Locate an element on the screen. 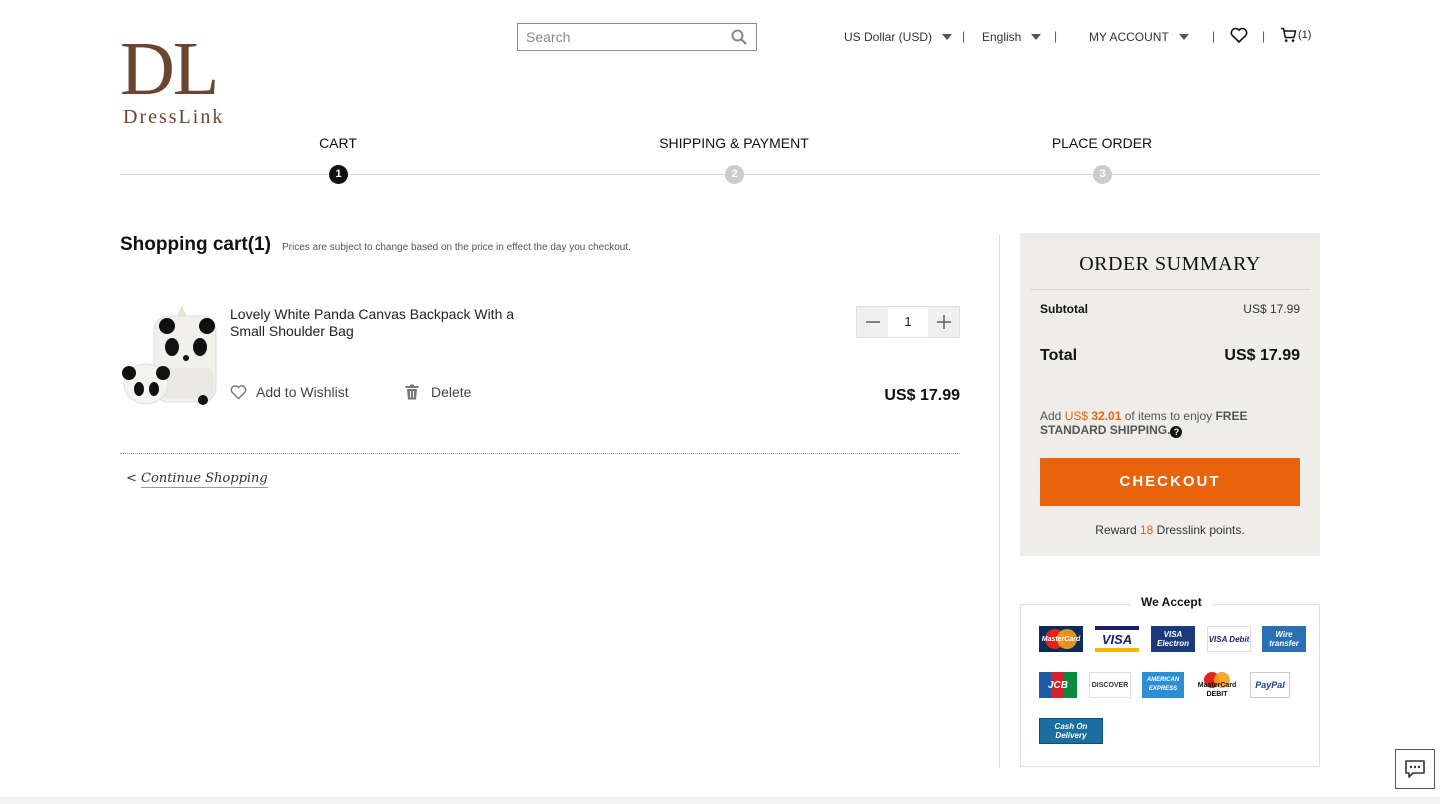 The image size is (1440, 804). column-divider is located at coordinates (999, 501).